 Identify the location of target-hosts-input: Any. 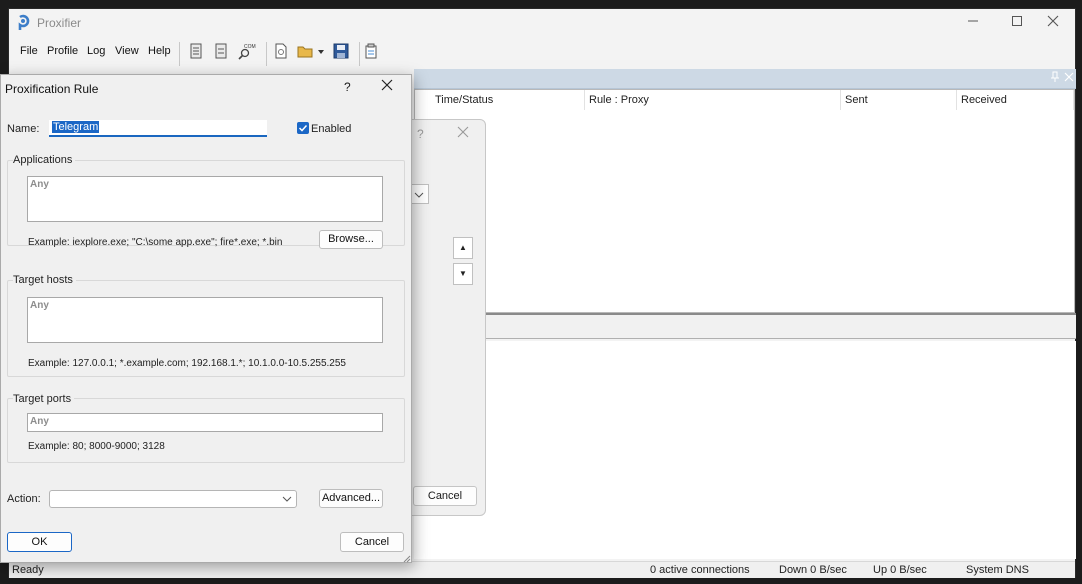
(205, 320).